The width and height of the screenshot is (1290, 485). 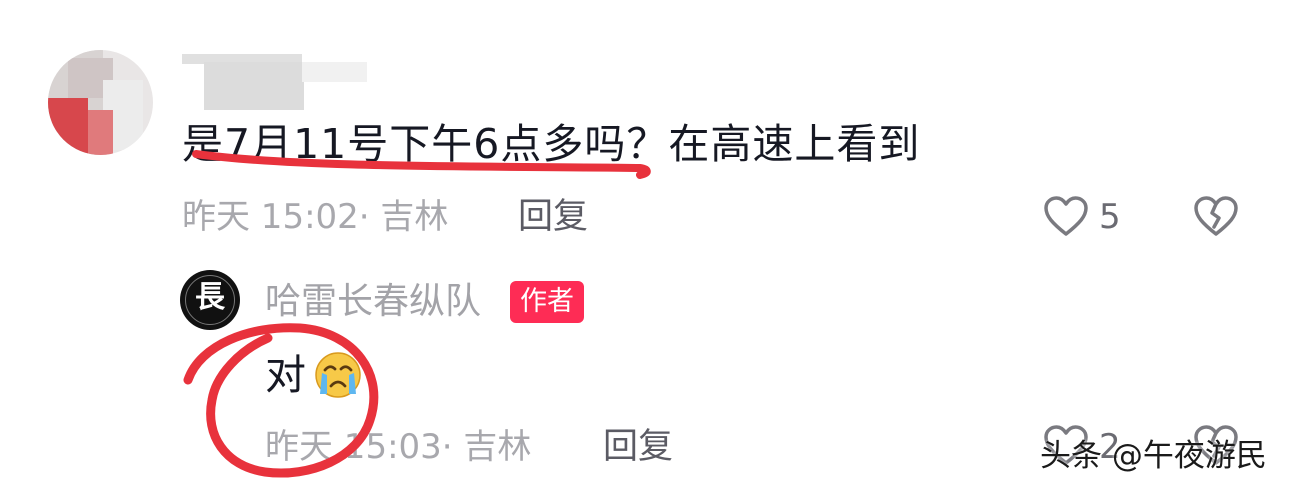 I want to click on red-circle-annotation, so click(x=281, y=400).